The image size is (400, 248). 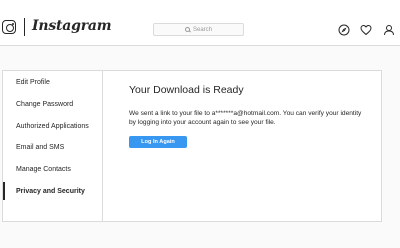 I want to click on page-title: Your Download is Ready, so click(x=186, y=90).